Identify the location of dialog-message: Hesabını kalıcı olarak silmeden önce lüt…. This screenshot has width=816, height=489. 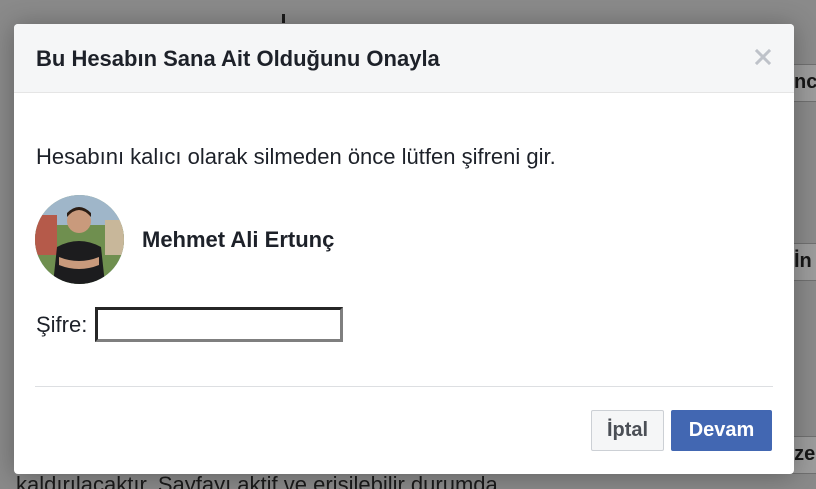
(296, 156).